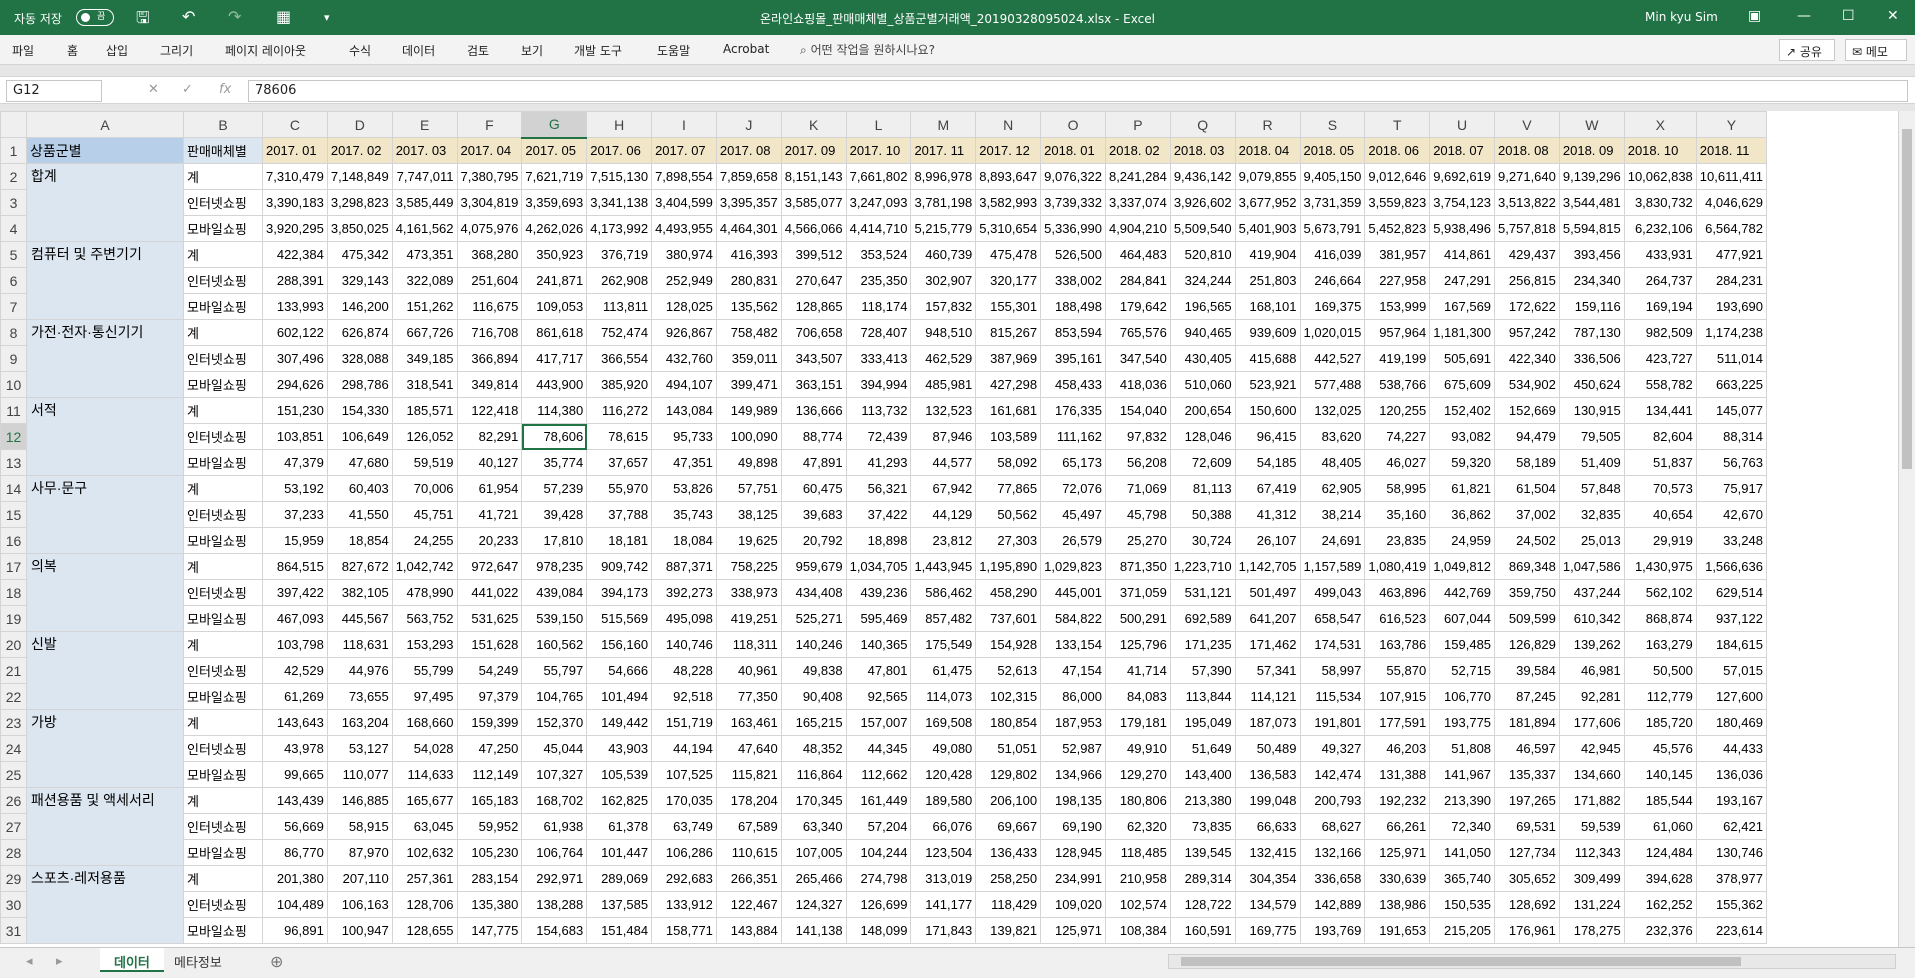  I want to click on value-cell: 501,497, so click(1267, 592).